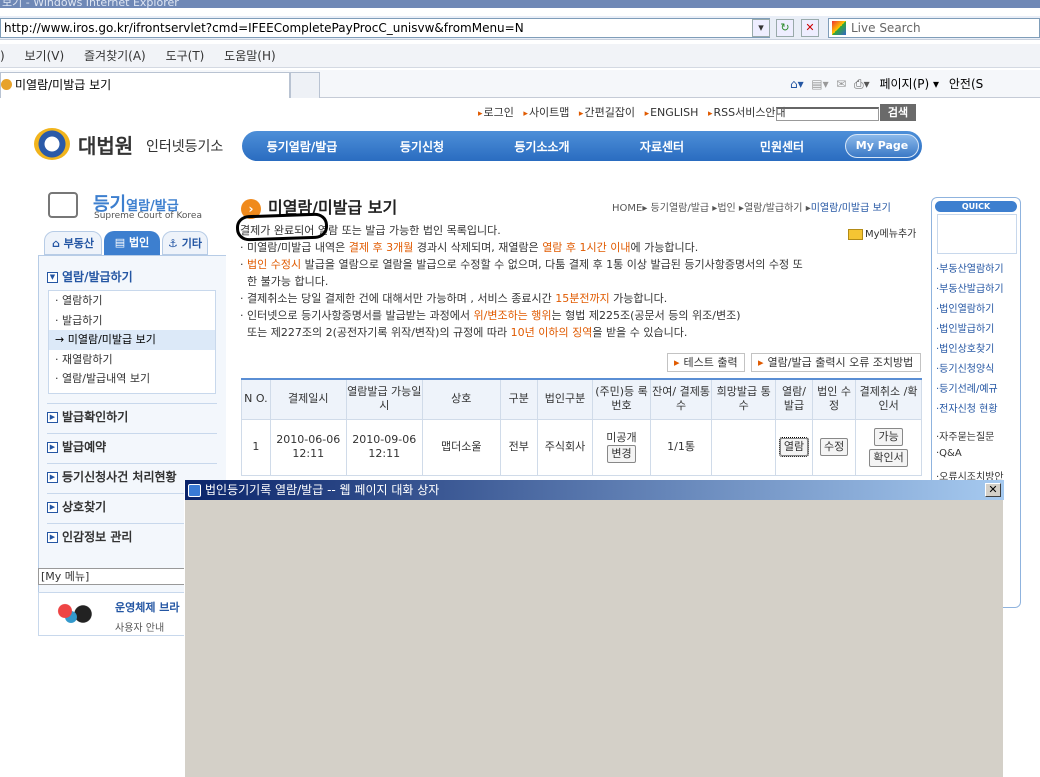  I want to click on live-search-icon, so click(839, 28).